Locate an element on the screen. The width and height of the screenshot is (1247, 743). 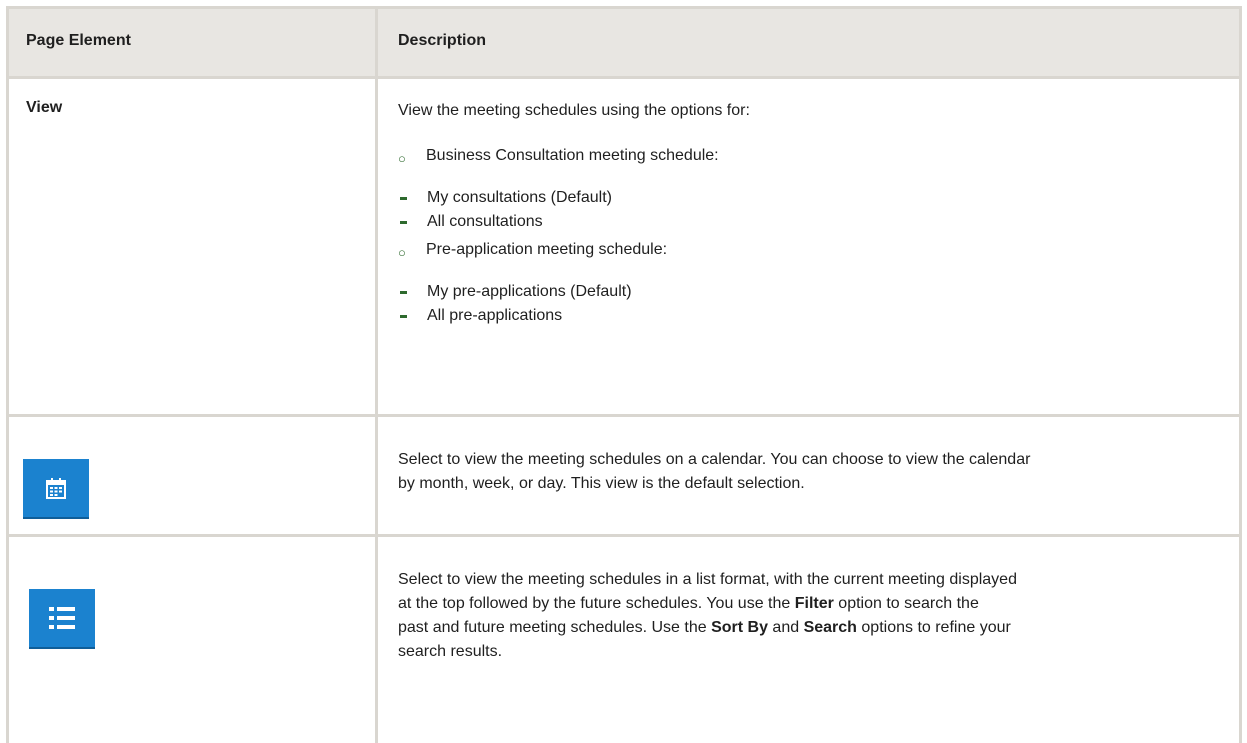
header-page-element: Page Element is located at coordinates (193, 42).